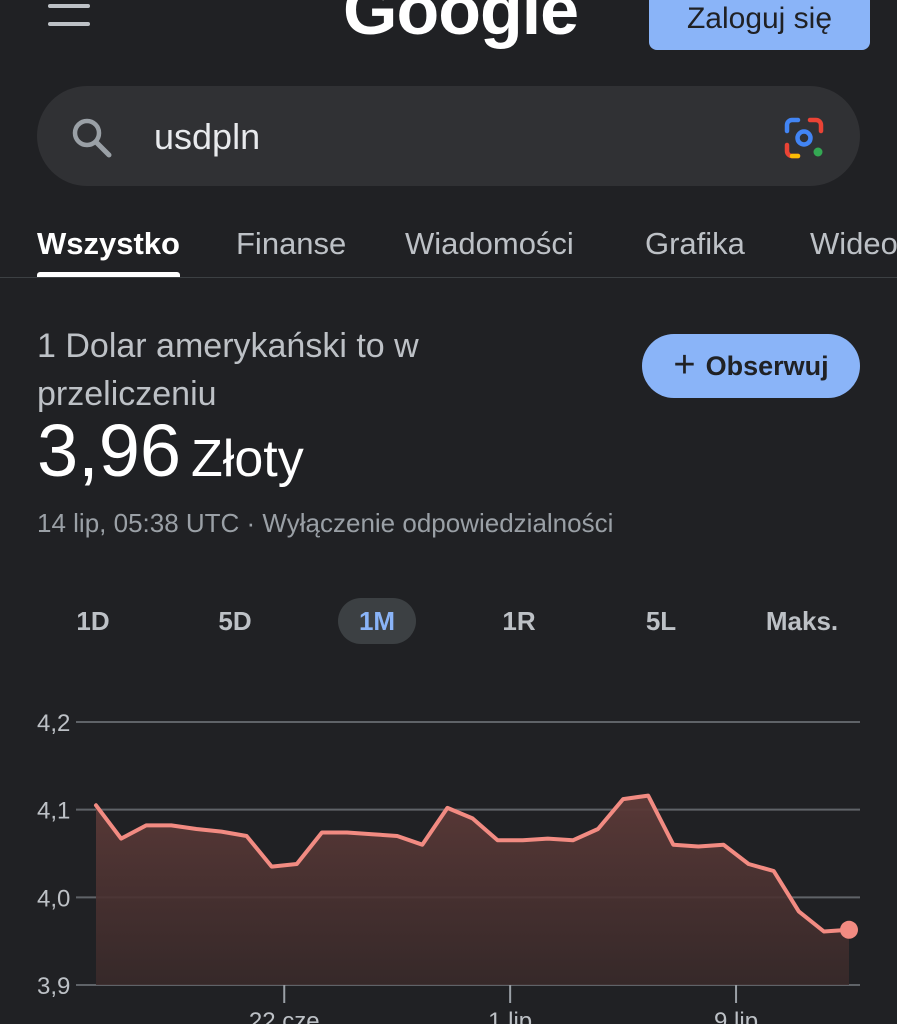 This screenshot has height=1024, width=897. What do you see at coordinates (108, 244) in the screenshot?
I see `tab-wszystko: Wszystko` at bounding box center [108, 244].